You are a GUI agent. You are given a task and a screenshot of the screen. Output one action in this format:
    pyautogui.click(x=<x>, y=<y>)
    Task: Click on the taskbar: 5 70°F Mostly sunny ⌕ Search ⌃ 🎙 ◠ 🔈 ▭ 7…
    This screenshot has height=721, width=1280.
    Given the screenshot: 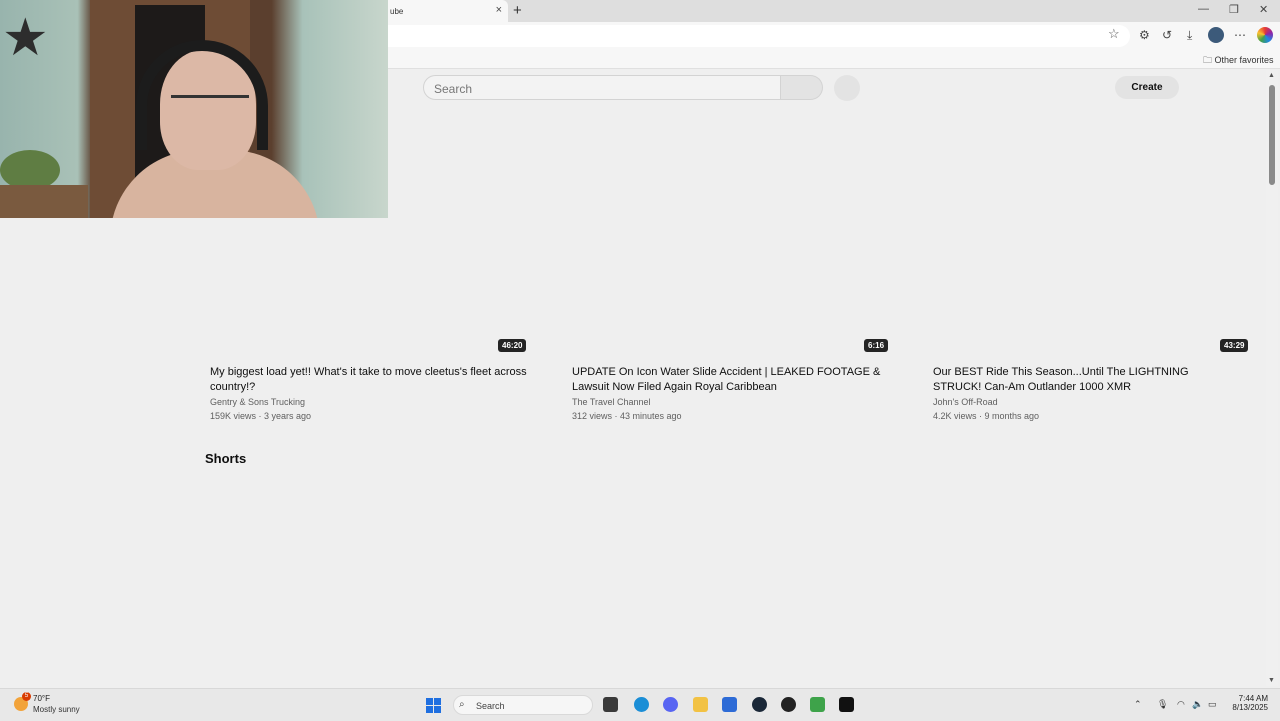 What is the action you would take?
    pyautogui.click(x=640, y=704)
    